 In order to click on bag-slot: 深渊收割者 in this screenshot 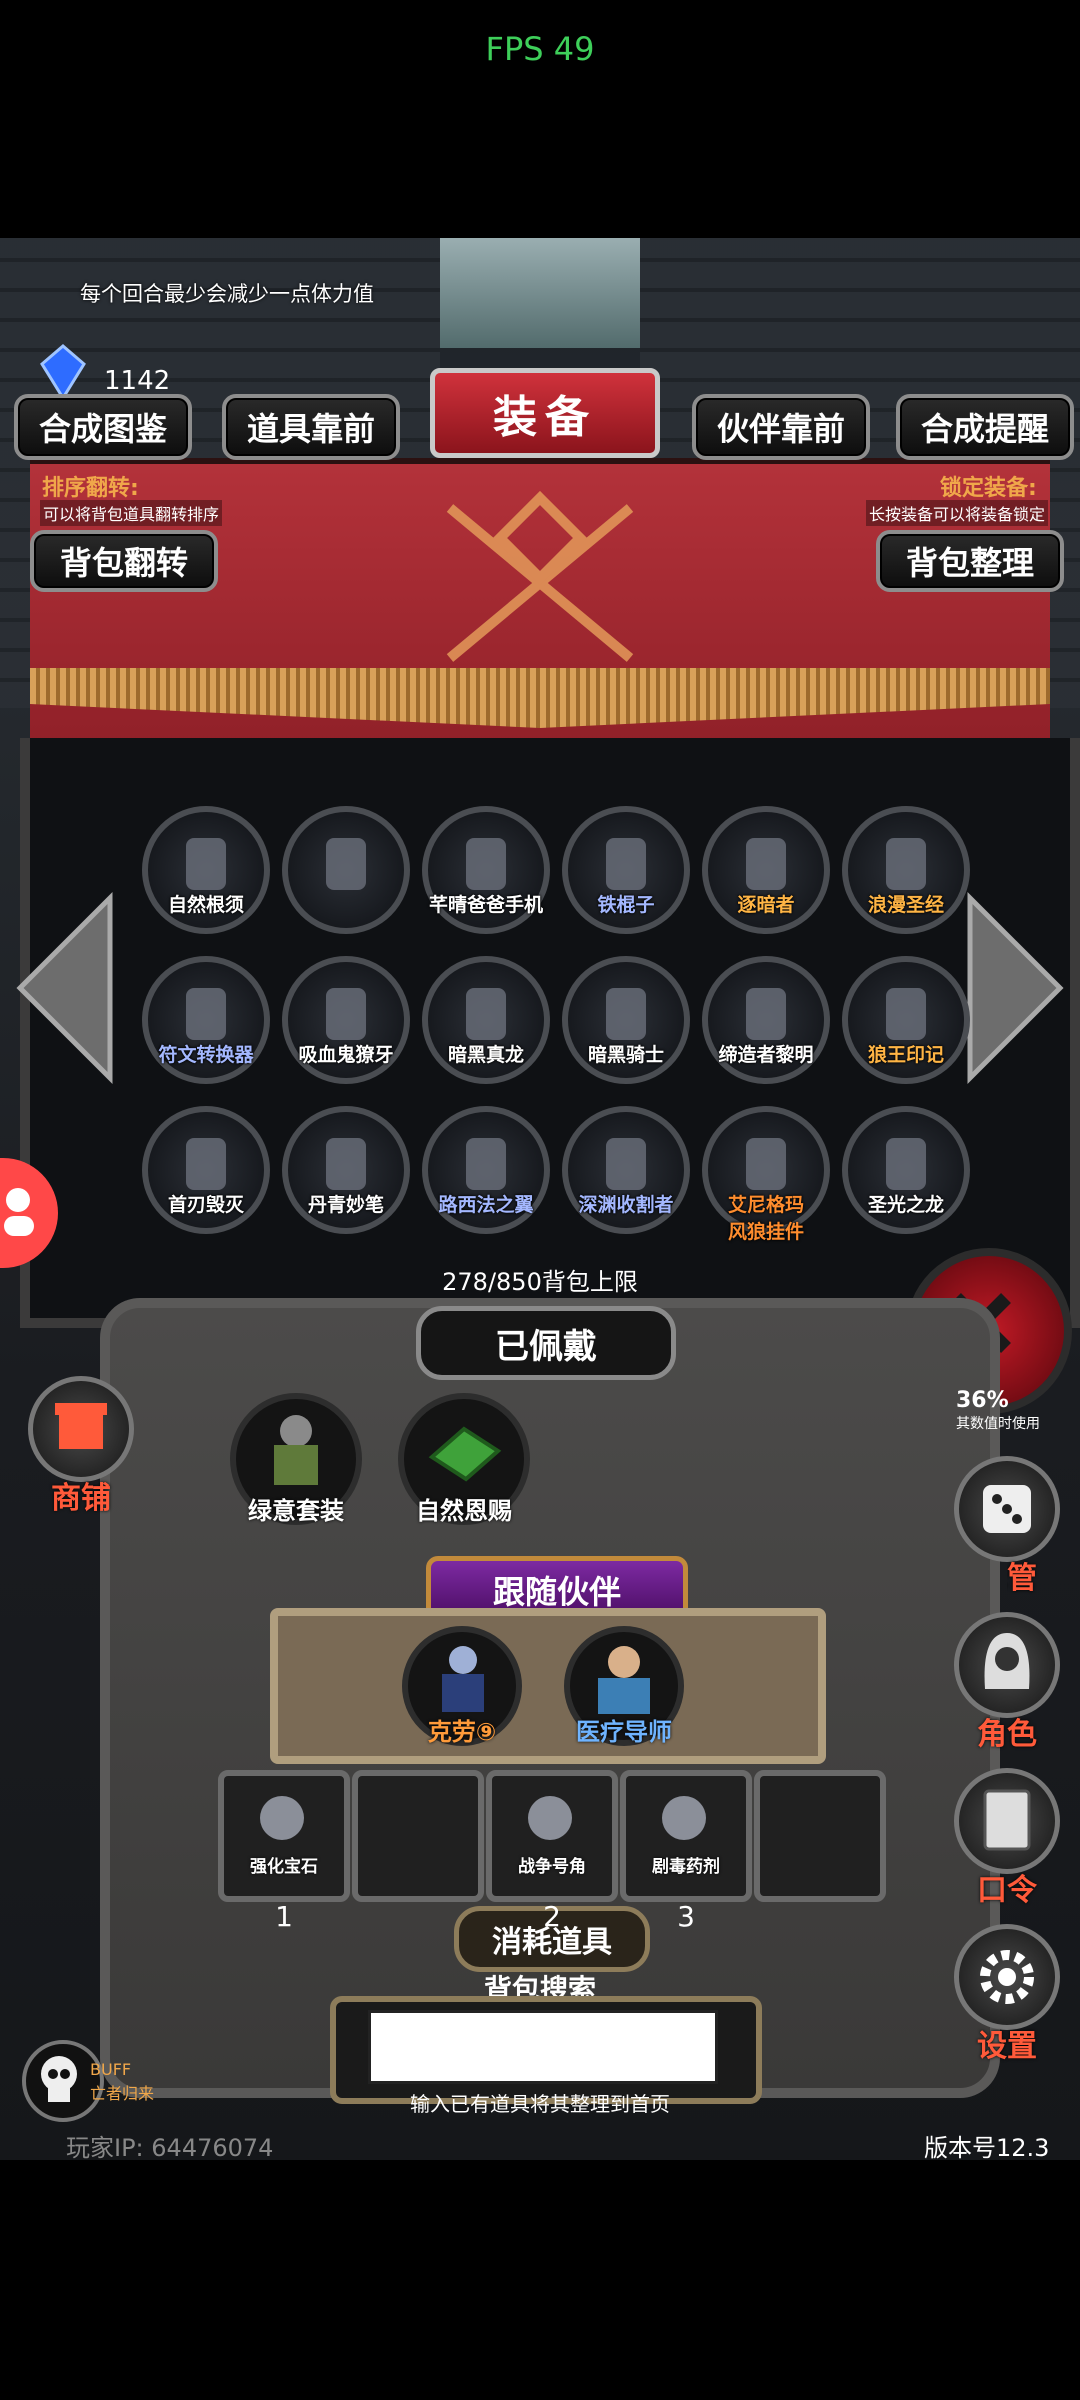, I will do `click(626, 1170)`.